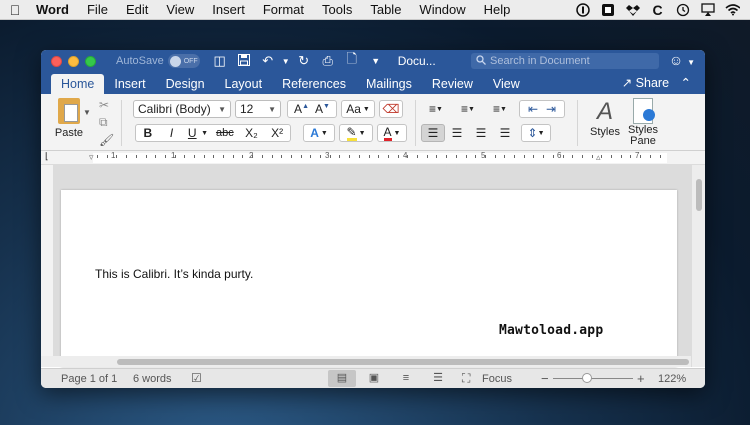  Describe the element at coordinates (436, 109) in the screenshot. I see `bullets-button: ≡ ▼` at that location.